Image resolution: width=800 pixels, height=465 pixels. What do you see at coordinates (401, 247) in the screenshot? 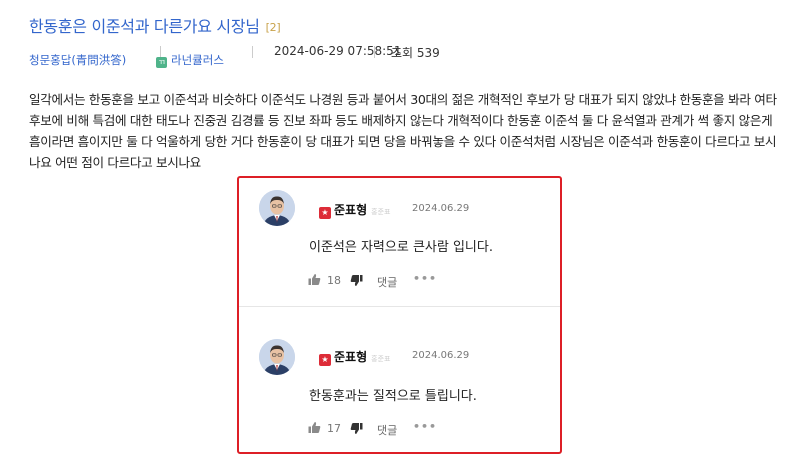
I see `comment-text: 이준석은 자력으로 큰사람 입니다.` at bounding box center [401, 247].